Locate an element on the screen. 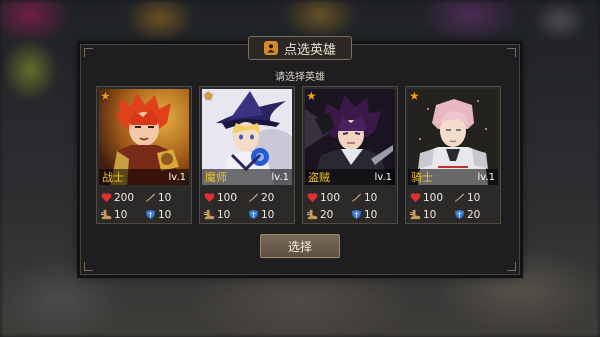 The width and height of the screenshot is (600, 337). hero-stats: 200 10 10 10 is located at coordinates (145, 206).